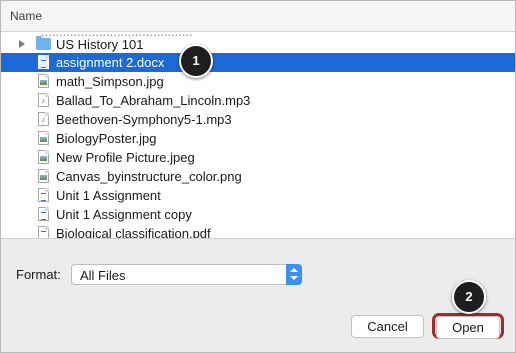  Describe the element at coordinates (258, 214) in the screenshot. I see `list-item: Unit 1 Assignment copy` at that location.